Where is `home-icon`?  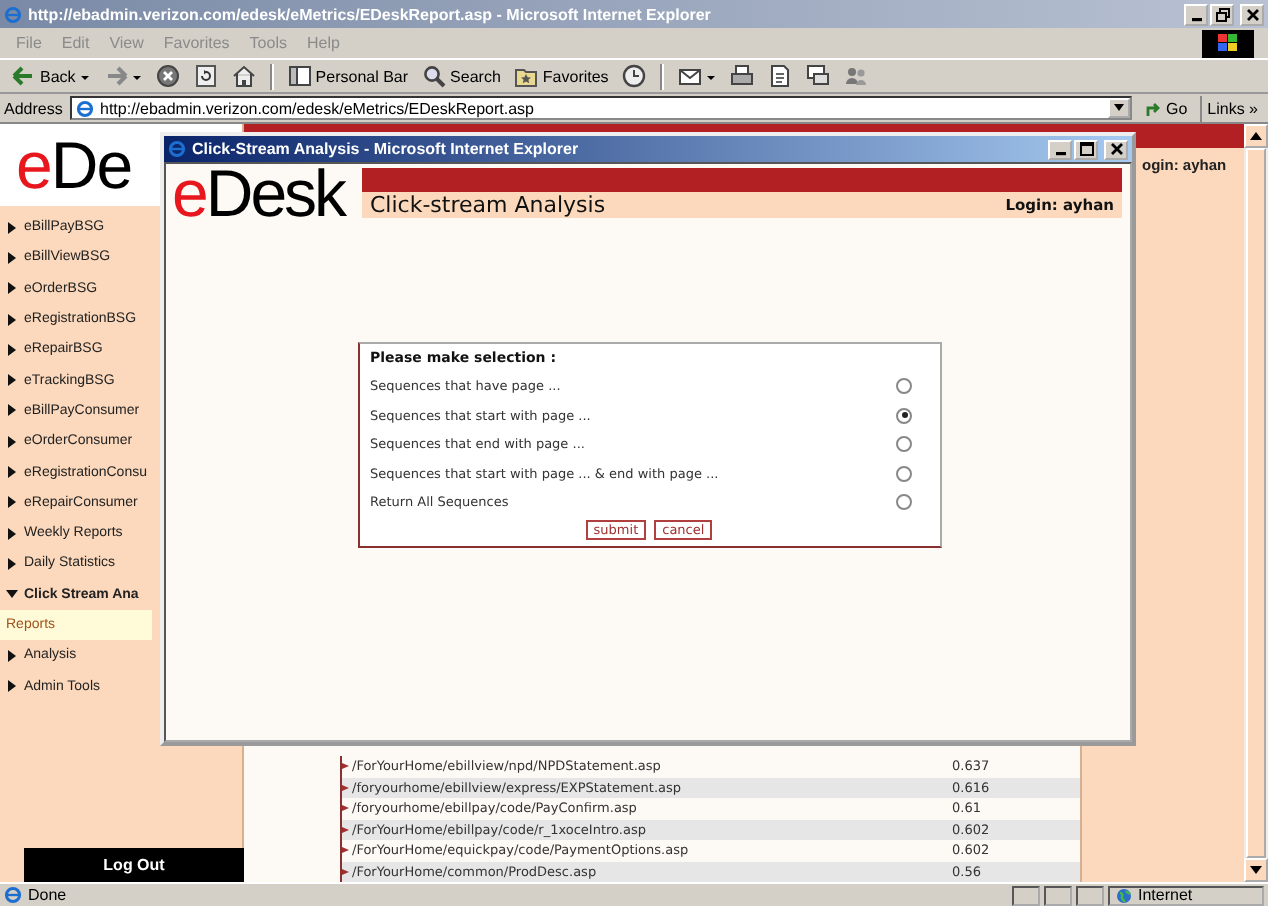 home-icon is located at coordinates (243, 76).